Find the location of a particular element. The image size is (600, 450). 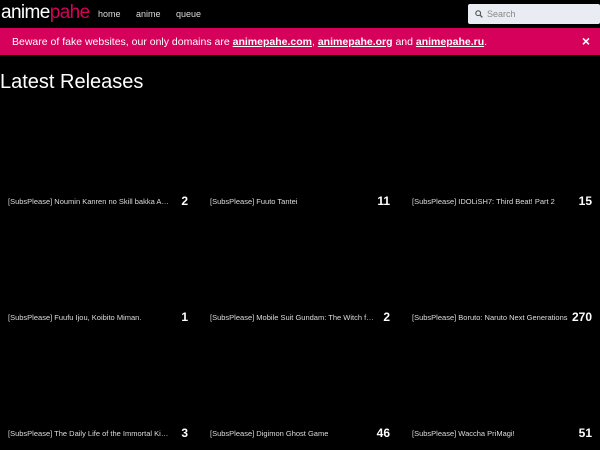

site-logo: animepahe is located at coordinates (45, 13).